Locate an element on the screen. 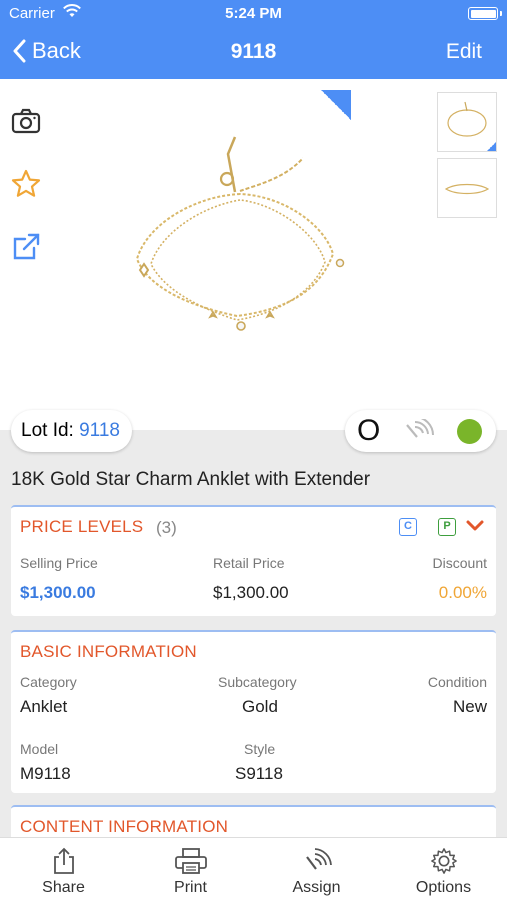 The image size is (507, 900). price-levels-count: (3) is located at coordinates (166, 527).